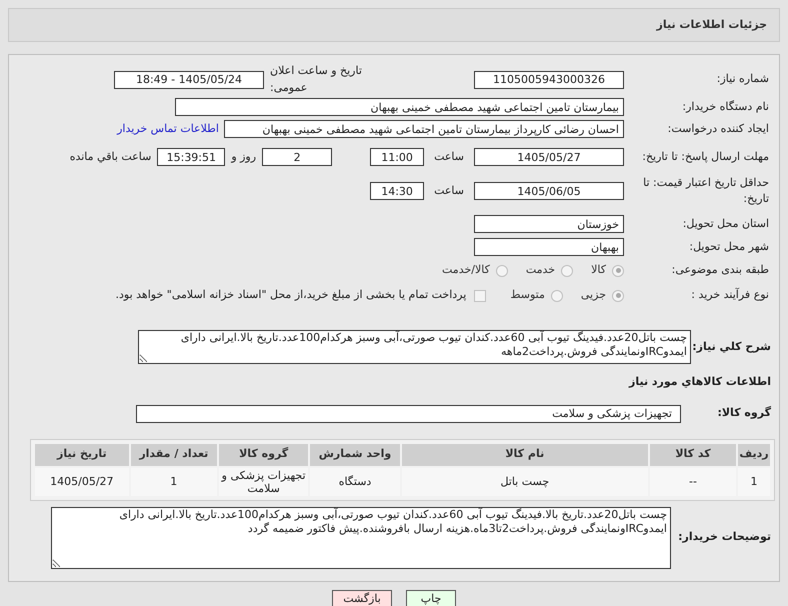 The height and width of the screenshot is (606, 788). Describe the element at coordinates (720, 269) in the screenshot. I see `field-label: طبقه بندی موضوعی:` at that location.